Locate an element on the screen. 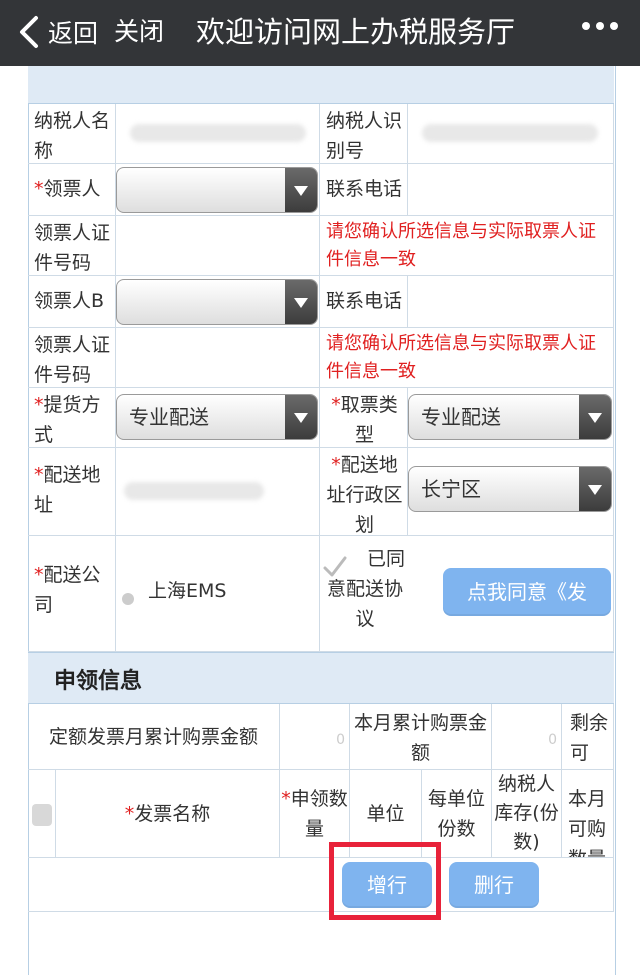 The width and height of the screenshot is (640, 975). required-mark: * is located at coordinates (39, 189).